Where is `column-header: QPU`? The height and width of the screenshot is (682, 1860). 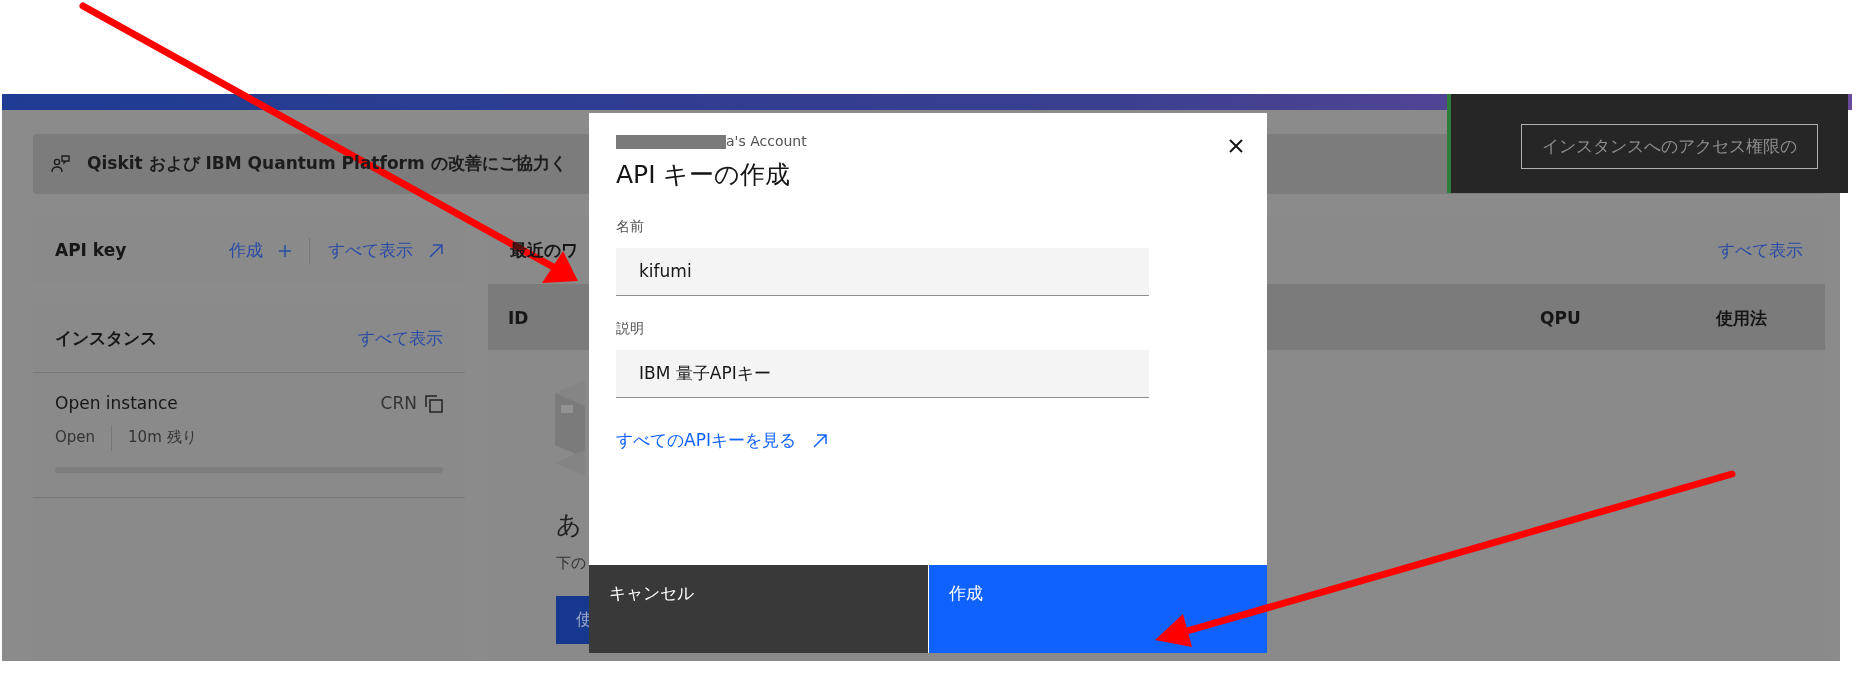
column-header: QPU is located at coordinates (1560, 318).